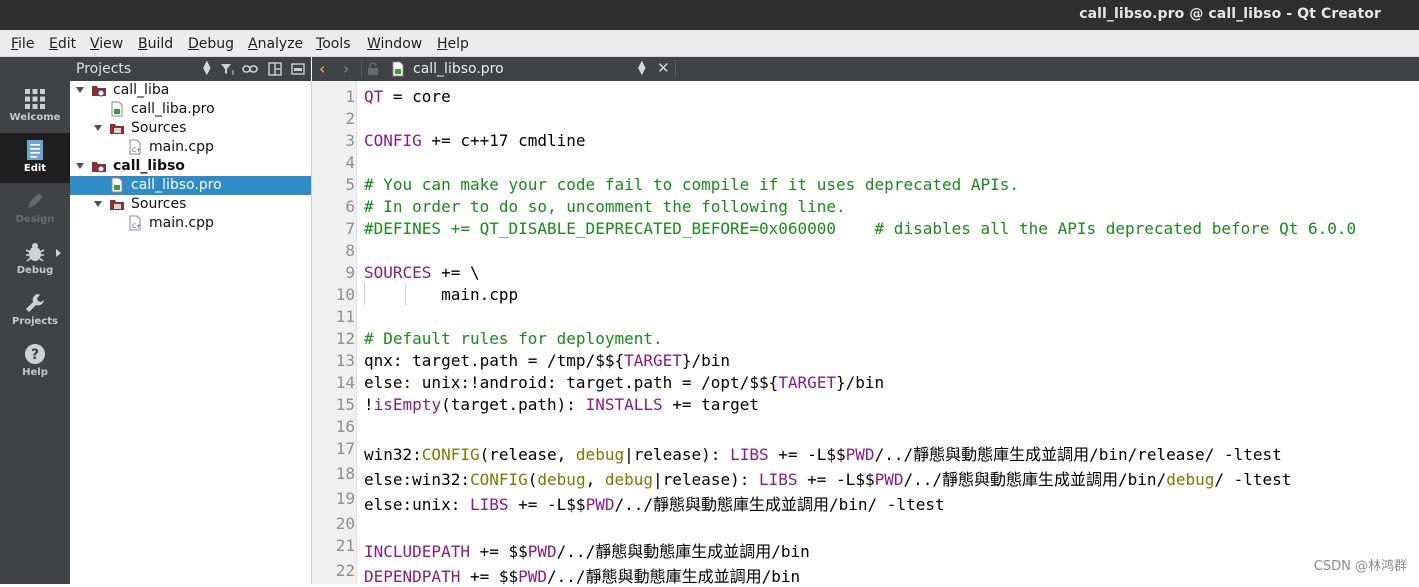 Image resolution: width=1419 pixels, height=587 pixels. Describe the element at coordinates (62, 44) in the screenshot. I see `menu-edit: Edit` at that location.